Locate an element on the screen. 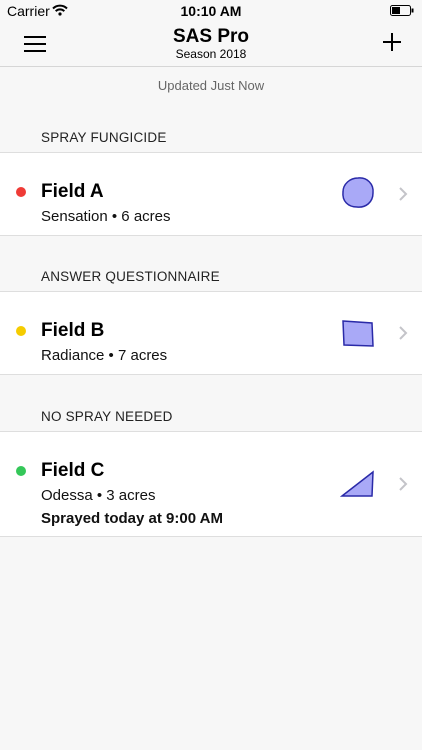 The height and width of the screenshot is (750, 422). field-row-a: Field A Sensation • 6 acres is located at coordinates (211, 194).